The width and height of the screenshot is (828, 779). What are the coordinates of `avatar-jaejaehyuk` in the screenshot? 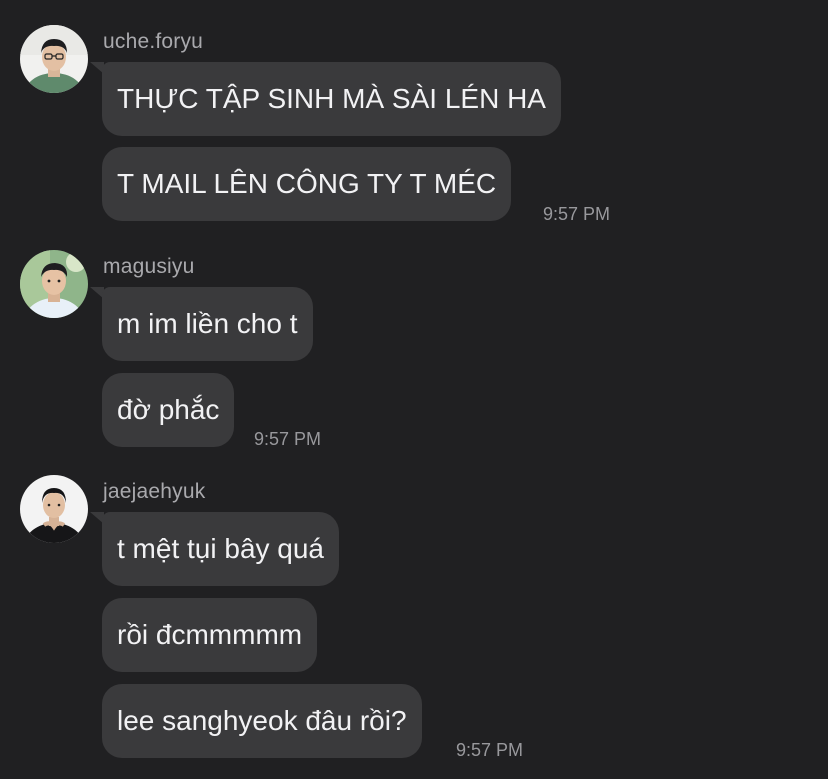 It's located at (54, 509).